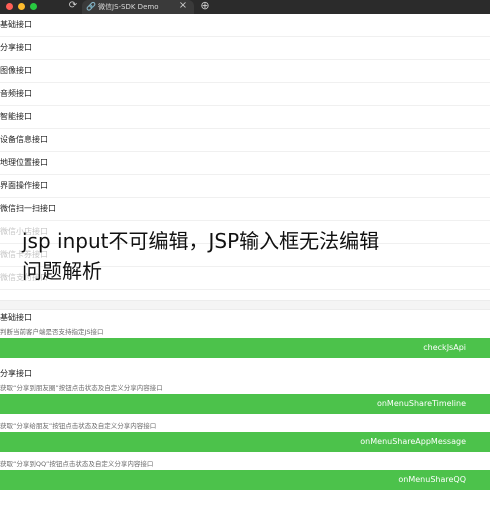 This screenshot has width=490, height=506. Describe the element at coordinates (245, 480) in the screenshot. I see `on-menu-share-qq-button: onMenuShareQQ` at that location.